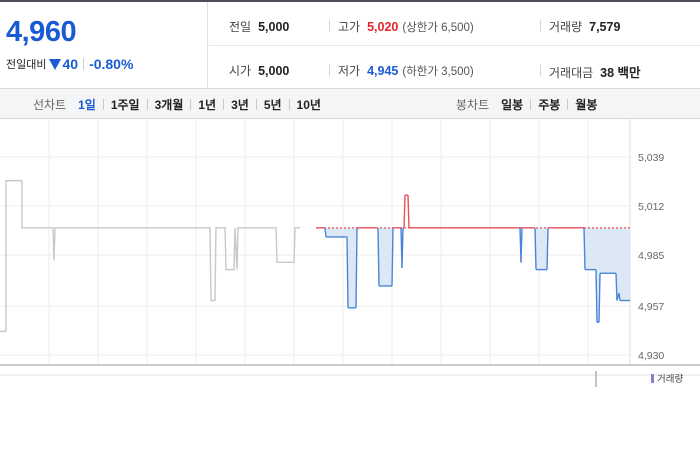  What do you see at coordinates (620, 73) in the screenshot?
I see `stat-value: 38 백만` at bounding box center [620, 73].